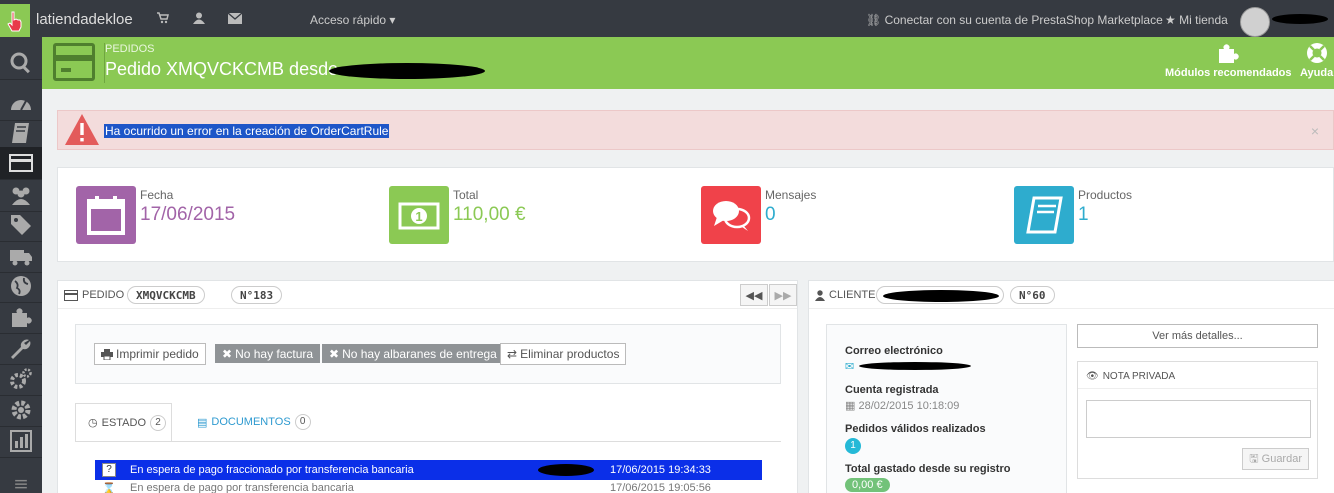 This screenshot has height=493, width=1334. What do you see at coordinates (21, 410) in the screenshot?
I see `sidebar-item-administration` at bounding box center [21, 410].